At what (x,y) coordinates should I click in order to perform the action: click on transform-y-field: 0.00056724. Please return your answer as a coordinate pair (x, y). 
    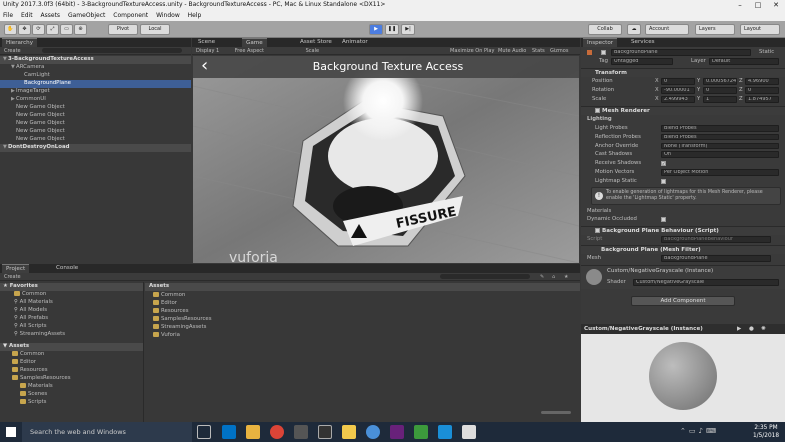
    Looking at the image, I should click on (720, 81).